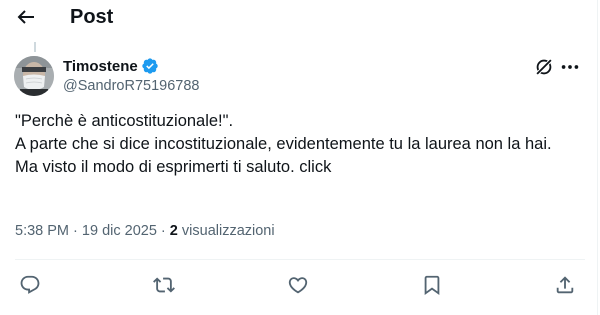 This screenshot has height=315, width=600. I want to click on avatar, so click(34, 76).